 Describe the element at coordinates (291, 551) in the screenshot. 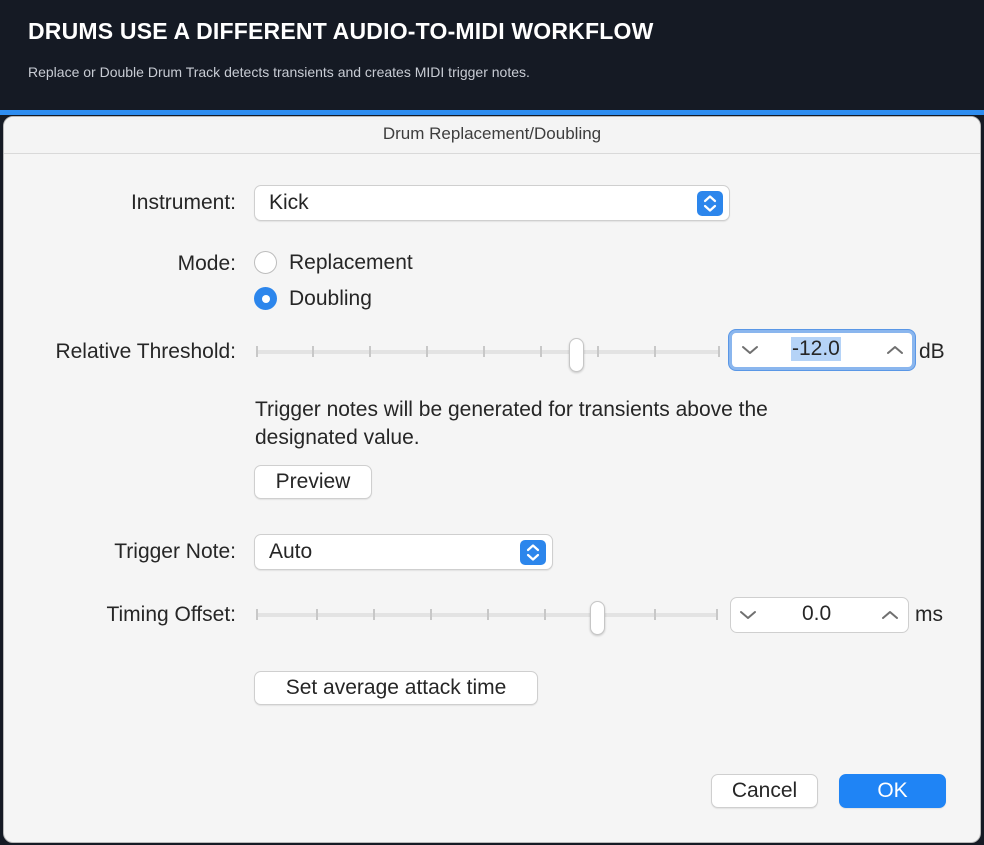

I see `trigger-note-value: Auto` at that location.